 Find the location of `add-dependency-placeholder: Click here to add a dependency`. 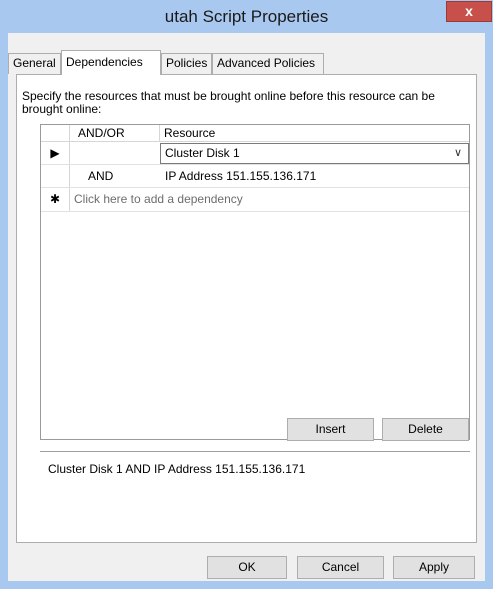

add-dependency-placeholder: Click here to add a dependency is located at coordinates (158, 199).